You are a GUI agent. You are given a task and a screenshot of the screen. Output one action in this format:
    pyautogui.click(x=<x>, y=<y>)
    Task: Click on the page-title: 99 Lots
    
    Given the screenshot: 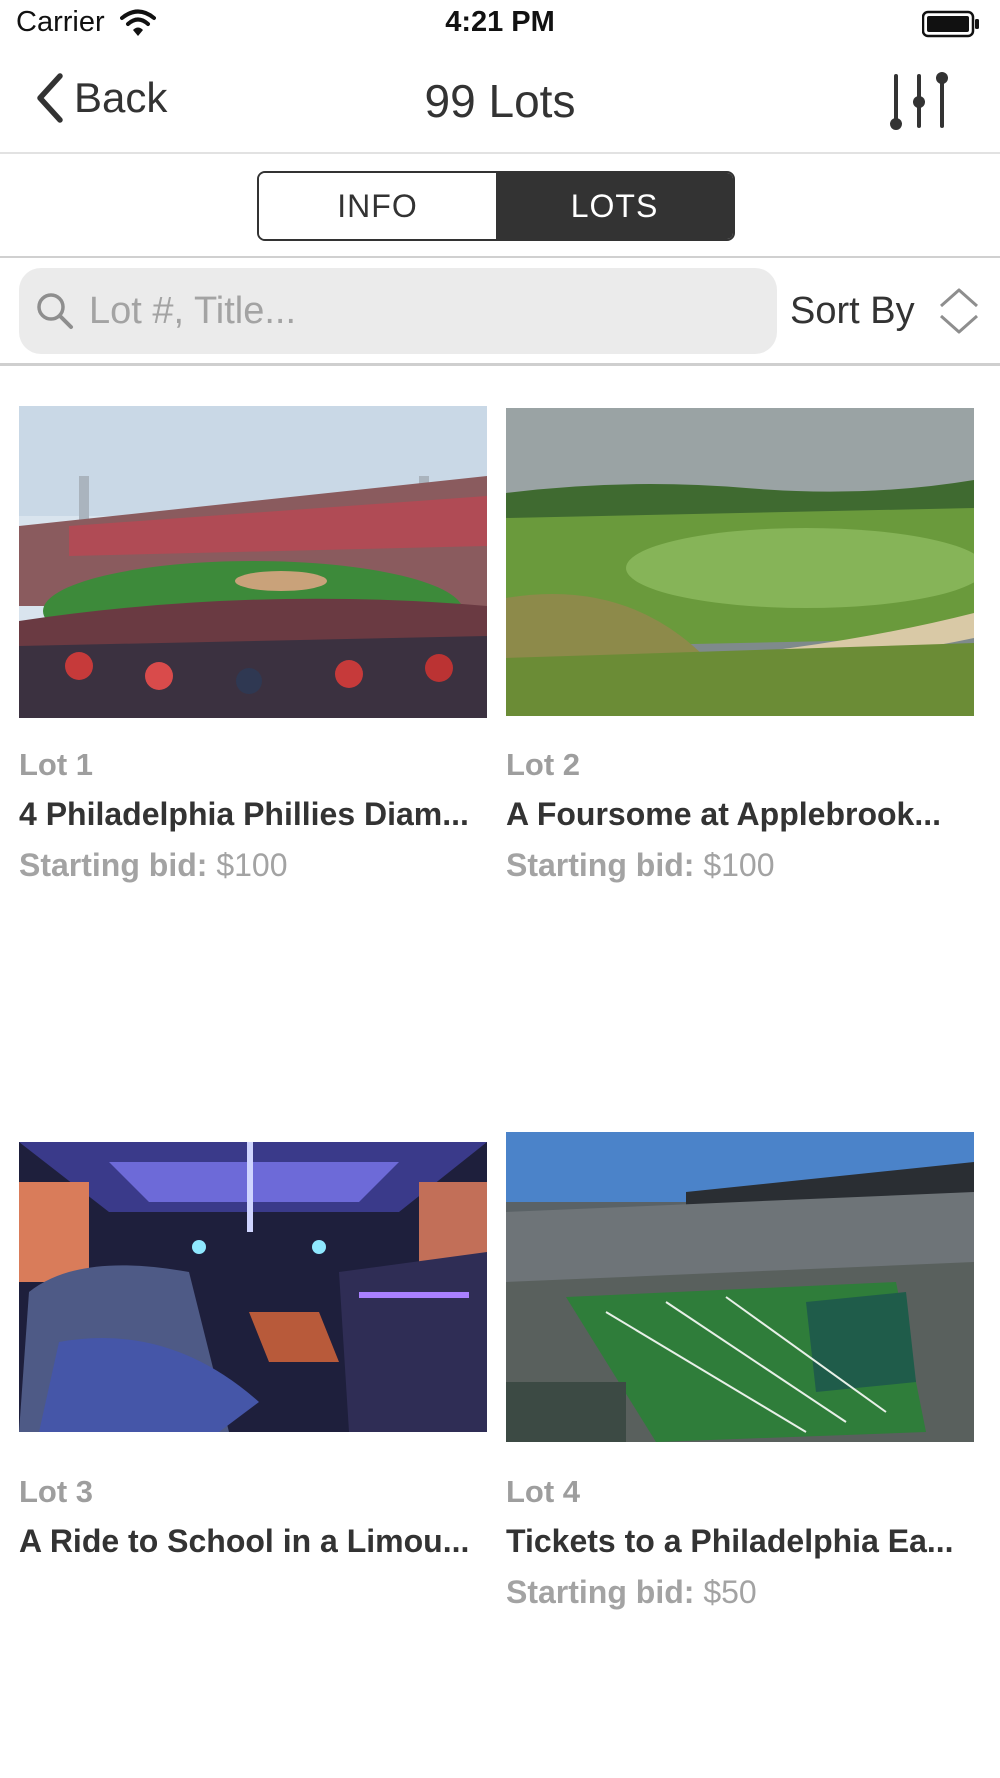 What is the action you would take?
    pyautogui.click(x=500, y=101)
    